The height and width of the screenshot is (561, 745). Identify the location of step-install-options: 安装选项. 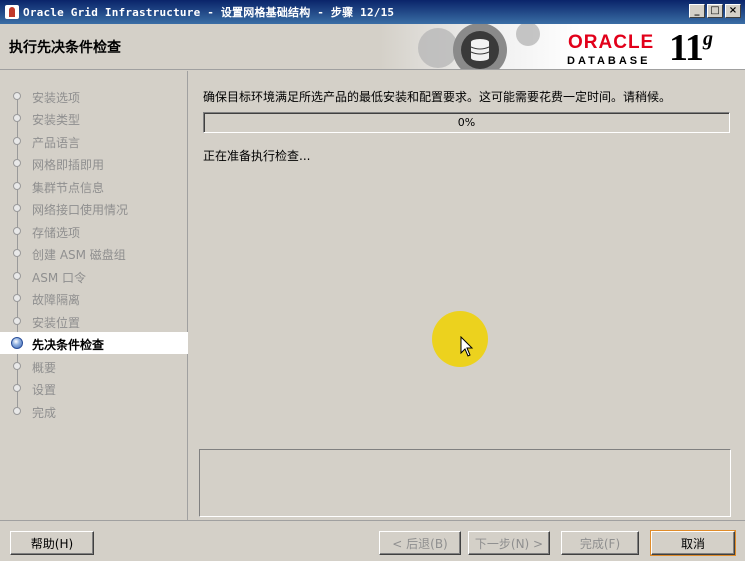
(94, 96).